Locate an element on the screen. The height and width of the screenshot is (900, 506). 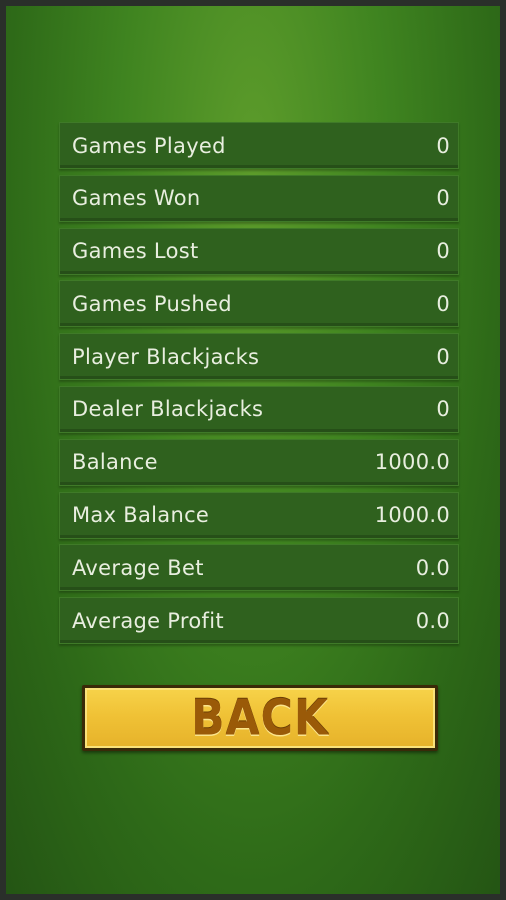
stat-label: Games Won is located at coordinates (136, 198).